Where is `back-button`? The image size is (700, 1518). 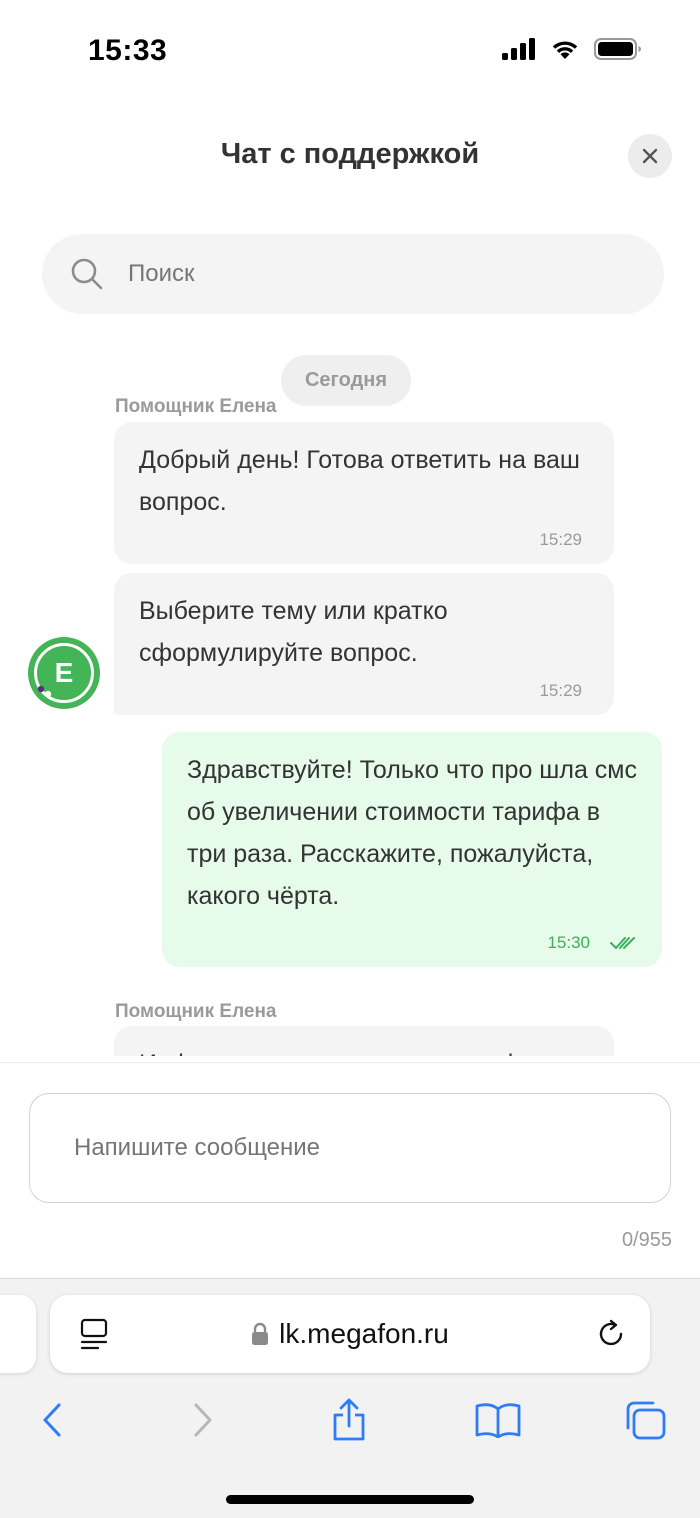 back-button is located at coordinates (52, 1420).